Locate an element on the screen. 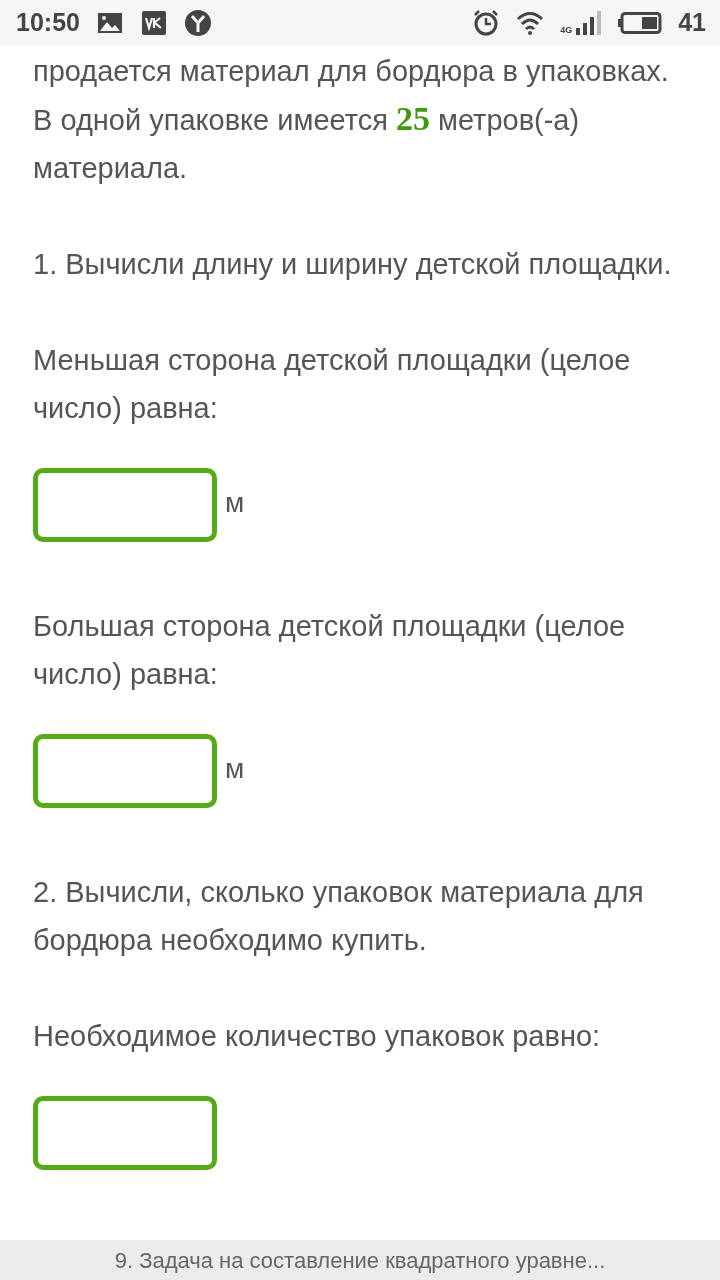  question-text: продается материал для бордюра в упаковках. В одной упаковке имеется 25 метров(-а) материала. is located at coordinates (351, 120).